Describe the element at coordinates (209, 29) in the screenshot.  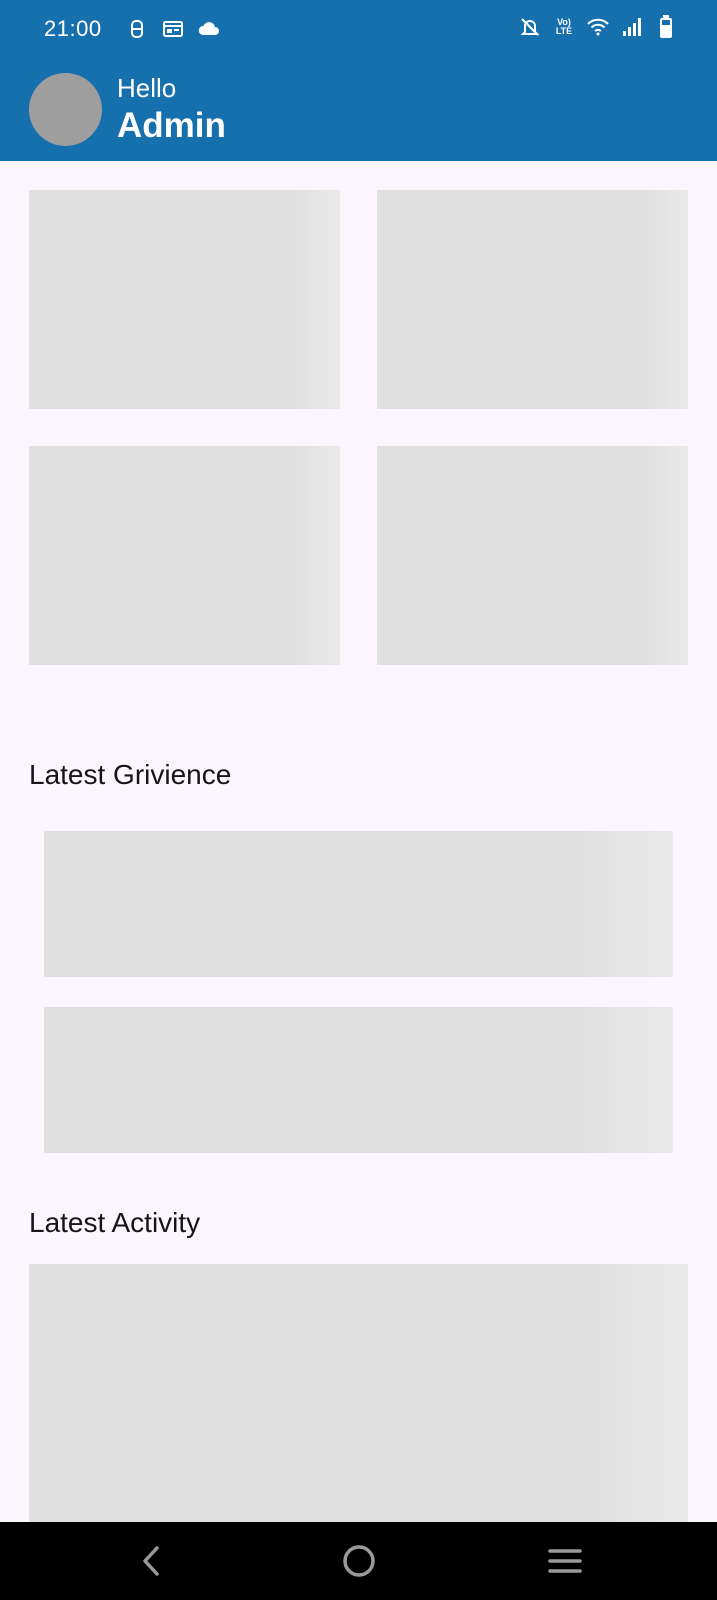
I see `cloud-icon` at that location.